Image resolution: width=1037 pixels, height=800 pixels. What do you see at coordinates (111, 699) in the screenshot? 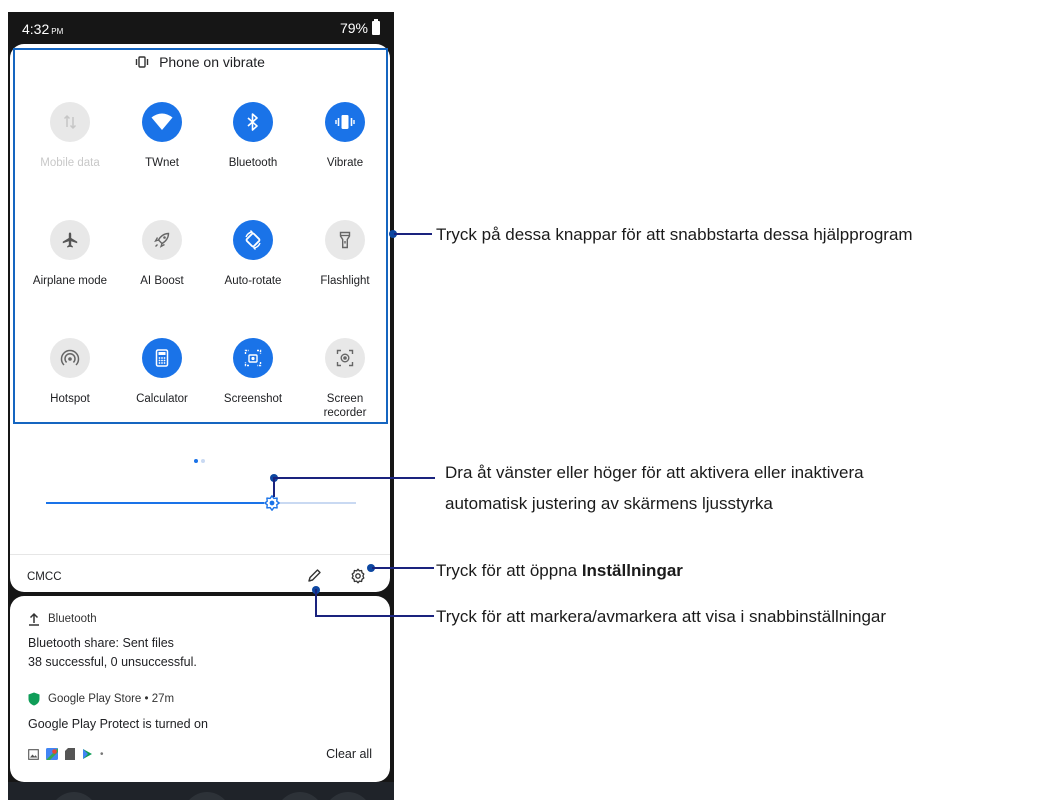
I see `notification-app-name: Google Play Store • 27m` at bounding box center [111, 699].